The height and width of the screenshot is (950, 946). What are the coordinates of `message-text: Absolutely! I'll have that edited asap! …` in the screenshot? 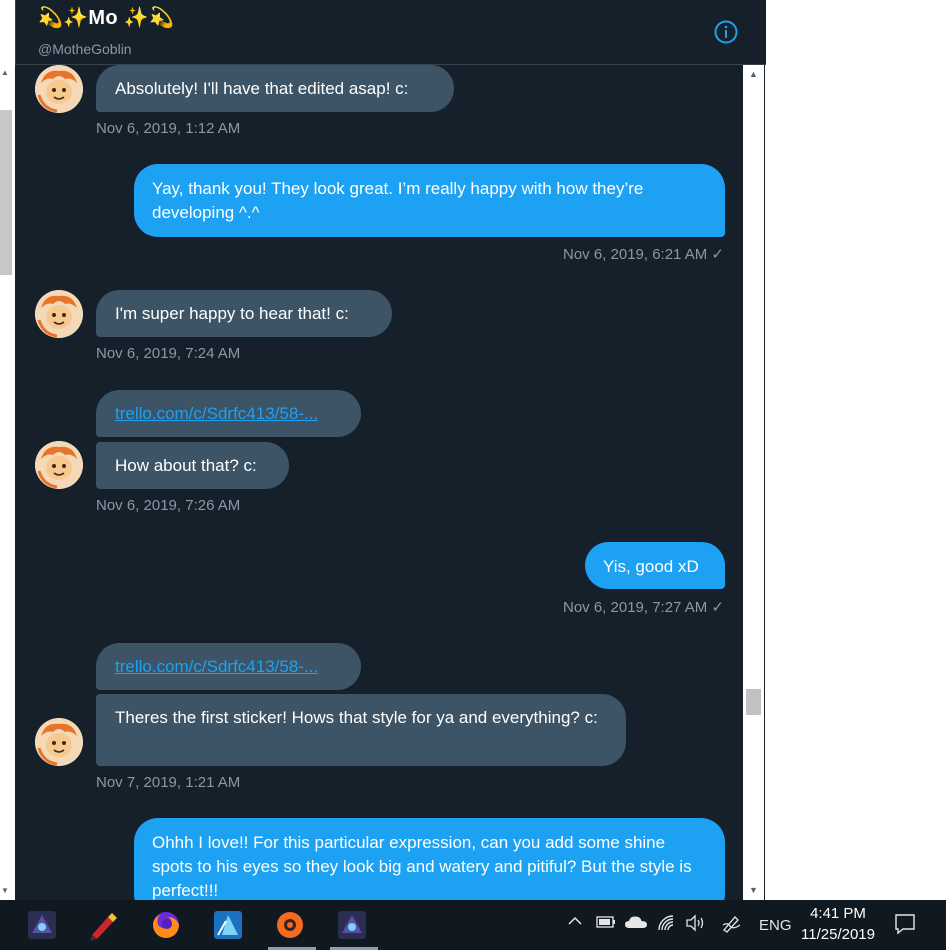 It's located at (262, 88).